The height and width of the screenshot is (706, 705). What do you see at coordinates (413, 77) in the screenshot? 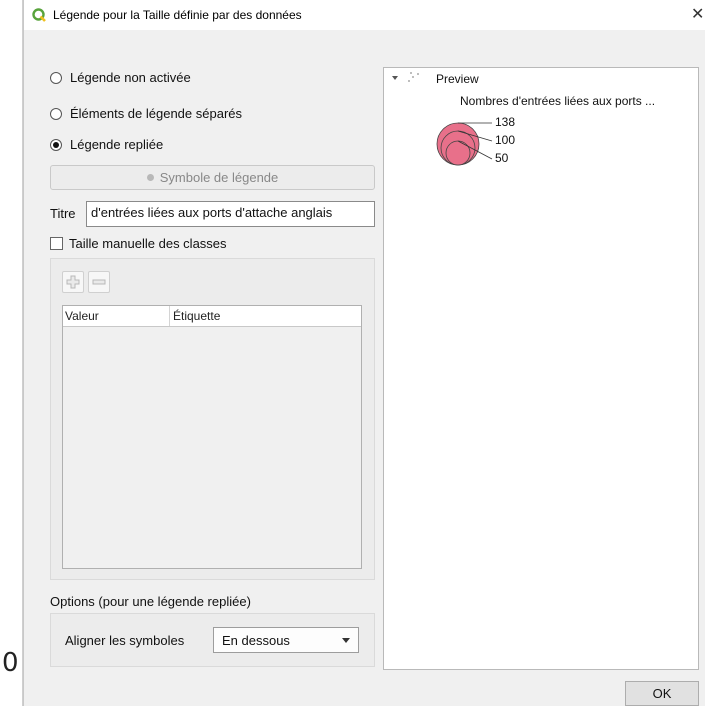
I see `preview-layer-icon` at bounding box center [413, 77].